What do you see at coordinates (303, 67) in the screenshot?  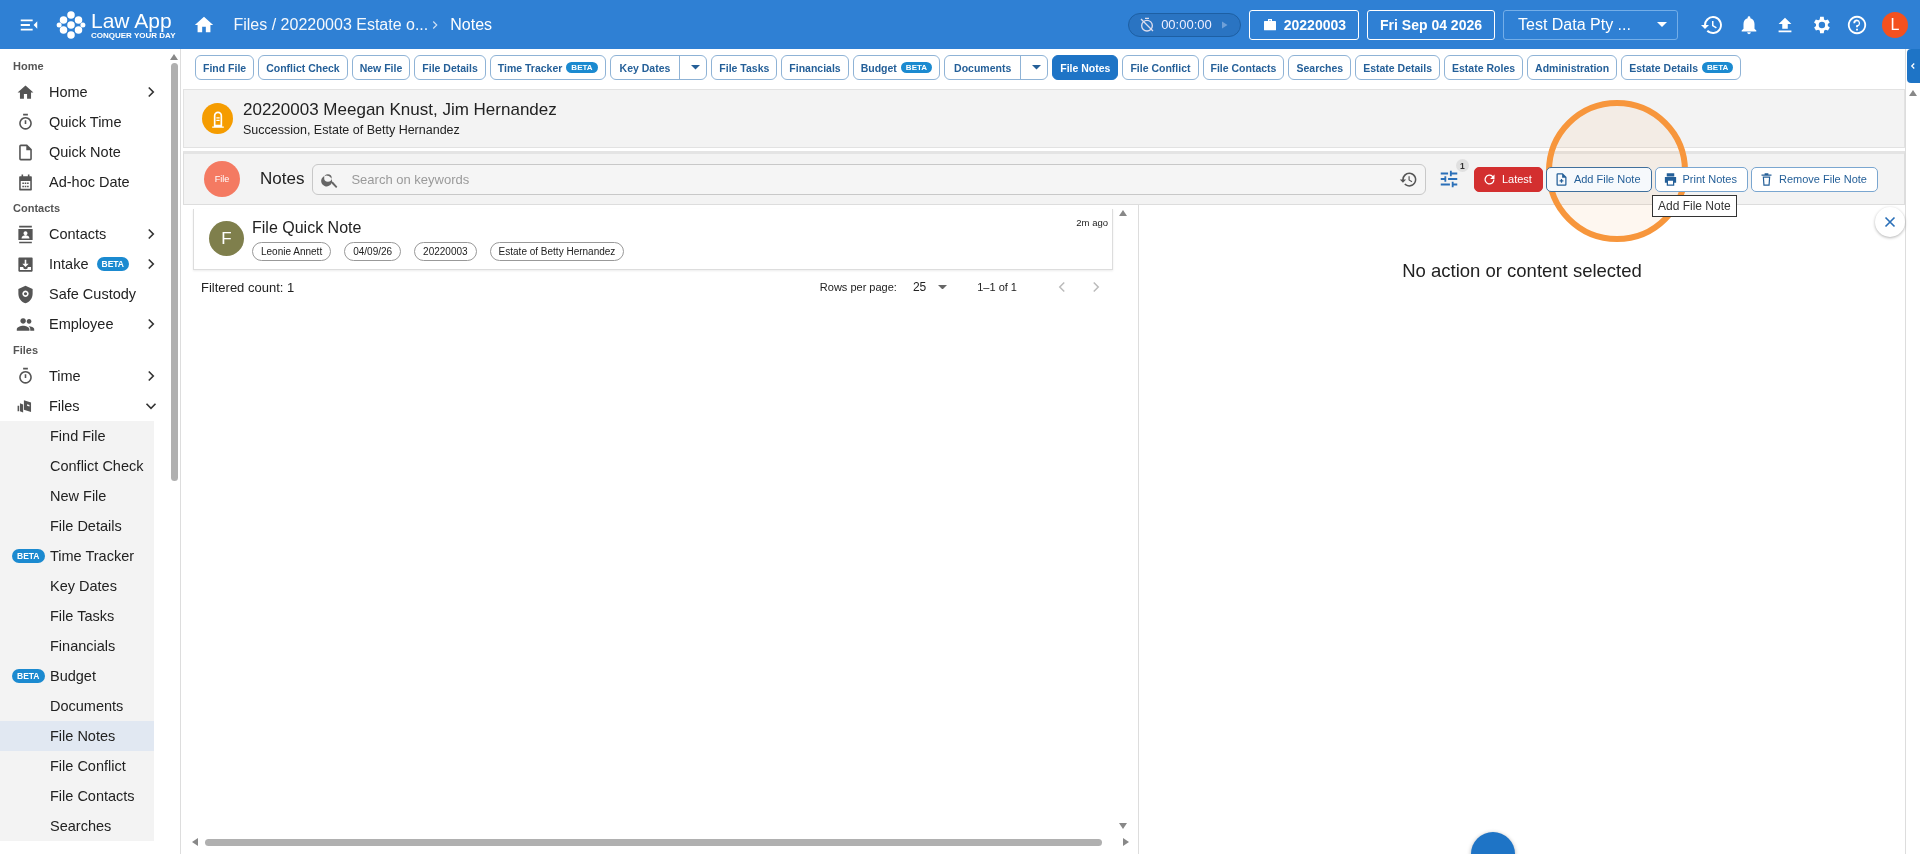 I see `tab: Conflict Check` at bounding box center [303, 67].